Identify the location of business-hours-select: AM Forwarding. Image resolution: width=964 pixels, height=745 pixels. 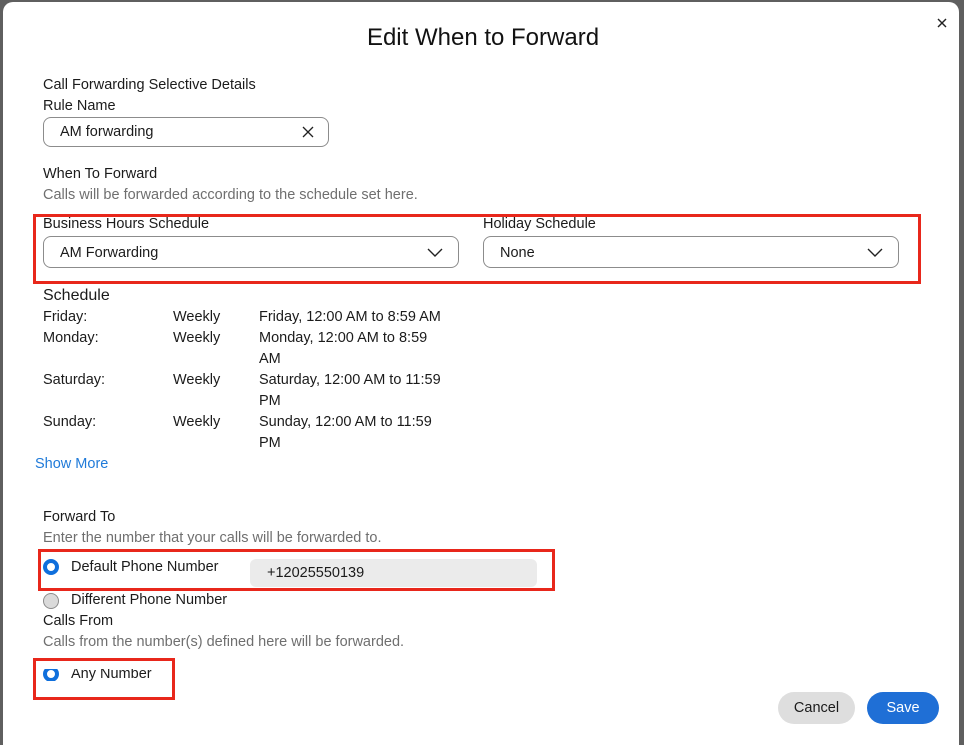
(251, 252).